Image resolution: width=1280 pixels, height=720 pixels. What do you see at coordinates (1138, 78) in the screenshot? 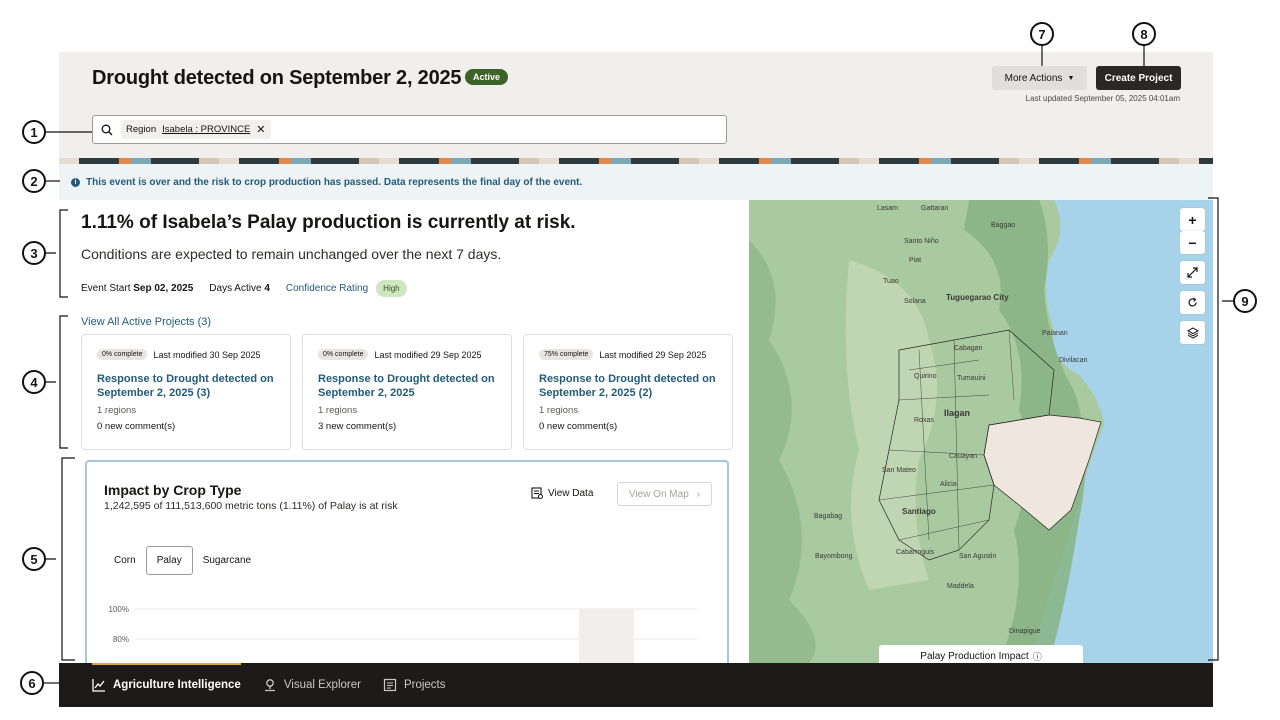
I see `create-project-button: Create Project` at bounding box center [1138, 78].